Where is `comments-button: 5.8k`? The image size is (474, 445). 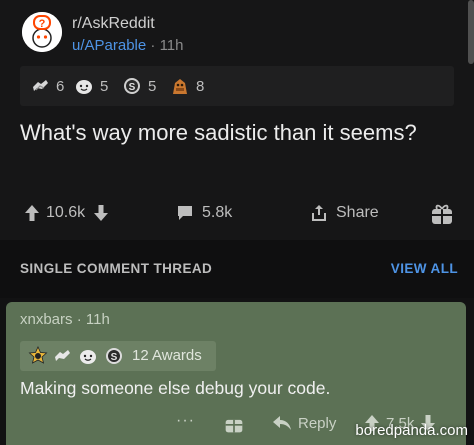
comments-button: 5.8k is located at coordinates (204, 213).